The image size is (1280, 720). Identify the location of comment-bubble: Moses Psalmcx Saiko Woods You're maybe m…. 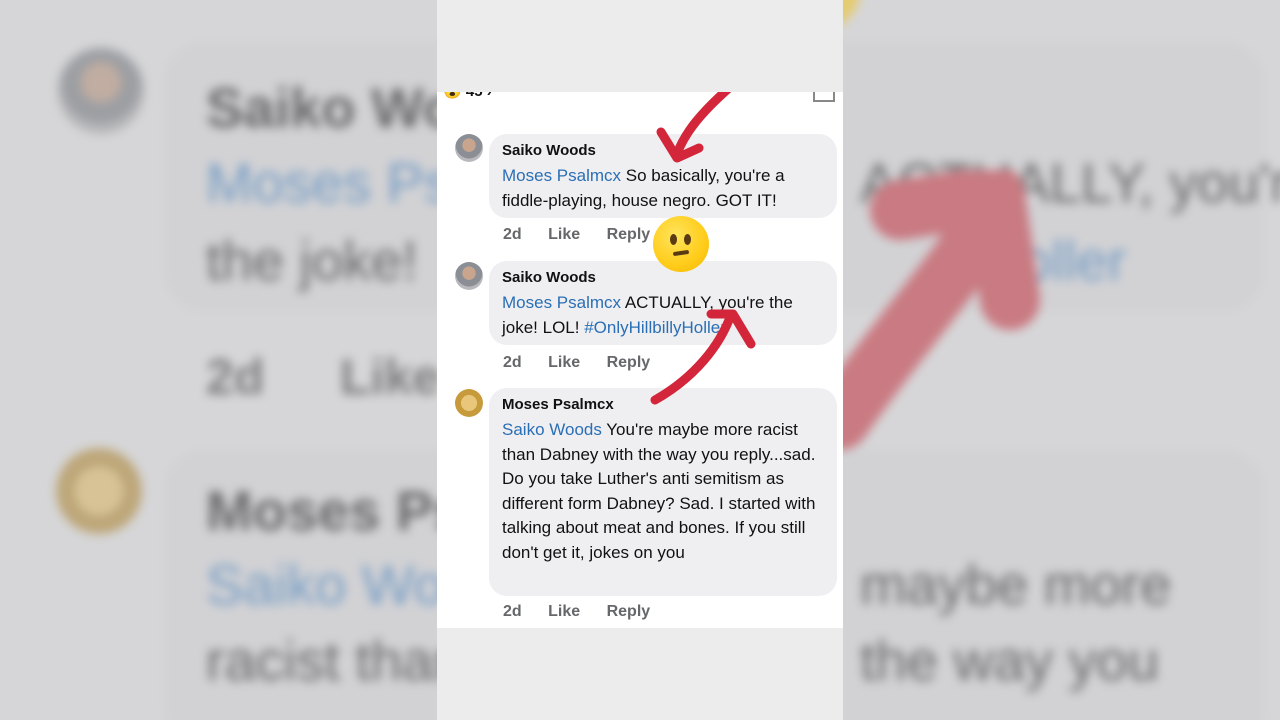
(663, 492).